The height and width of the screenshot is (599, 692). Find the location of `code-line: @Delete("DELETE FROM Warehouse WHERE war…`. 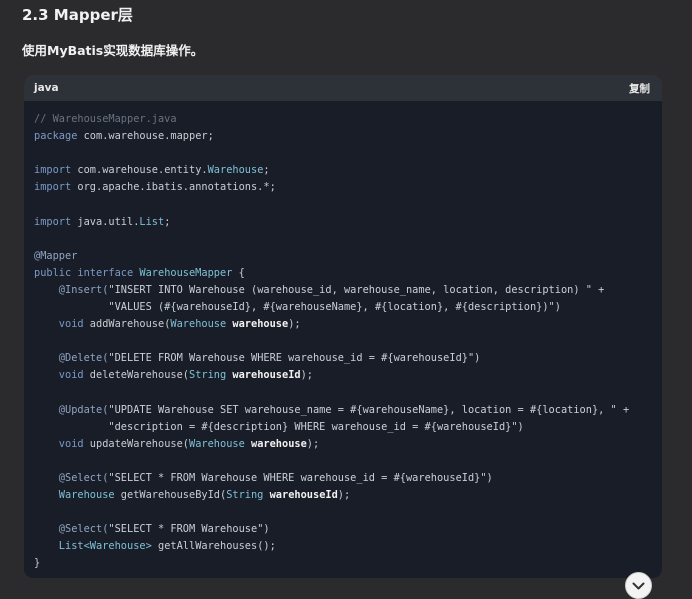

code-line: @Delete("DELETE FROM Warehouse WHERE war… is located at coordinates (348, 358).